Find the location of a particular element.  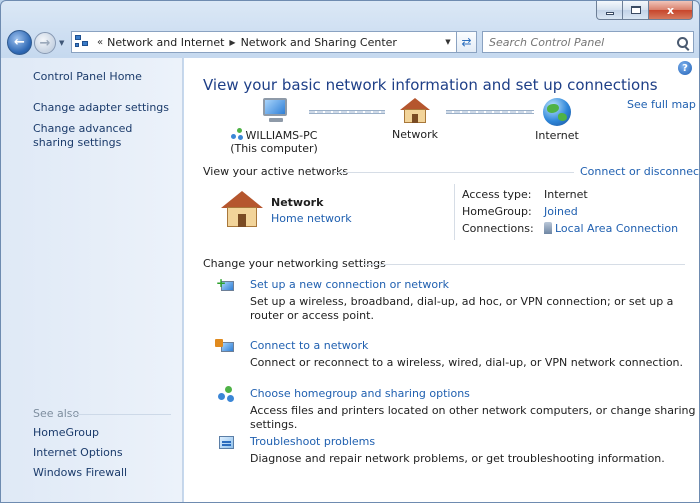

map-internet-label: Internet is located at coordinates (557, 135).